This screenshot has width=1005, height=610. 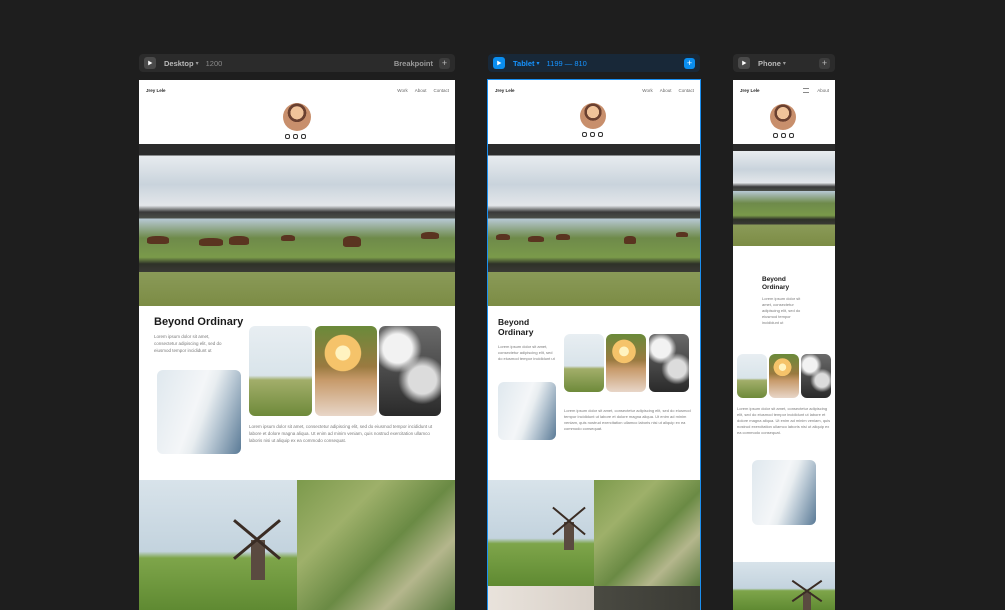 I want to click on breakpoint-name: Tablet, so click(x=524, y=63).